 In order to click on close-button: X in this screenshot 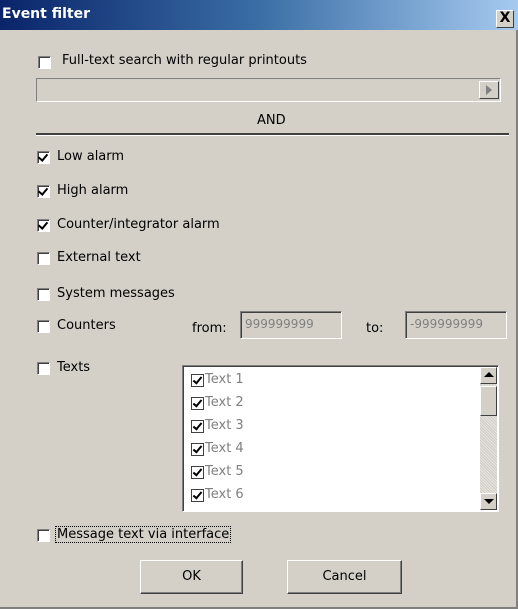, I will do `click(505, 19)`.